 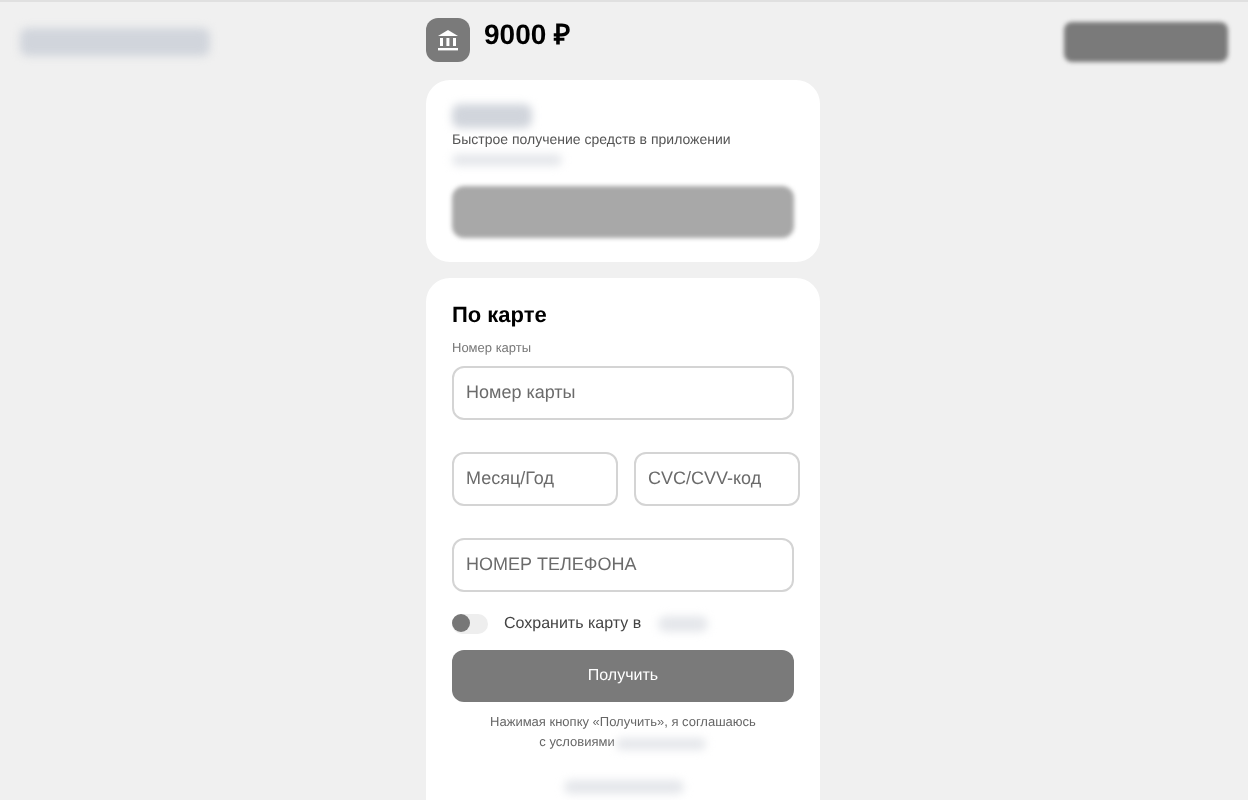 What do you see at coordinates (448, 40) in the screenshot?
I see `bank-icon` at bounding box center [448, 40].